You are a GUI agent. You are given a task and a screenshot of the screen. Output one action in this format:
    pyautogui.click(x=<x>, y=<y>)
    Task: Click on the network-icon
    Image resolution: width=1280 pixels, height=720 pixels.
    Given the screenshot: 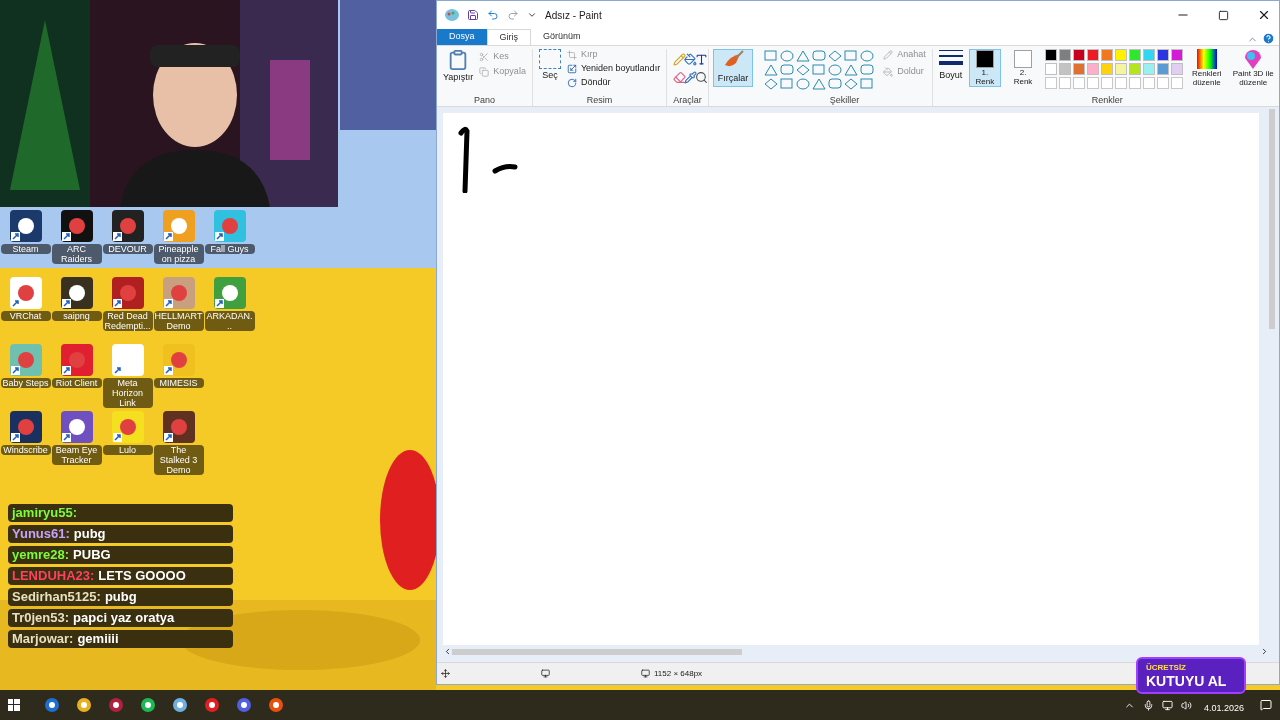 What is the action you would take?
    pyautogui.click(x=1167, y=705)
    